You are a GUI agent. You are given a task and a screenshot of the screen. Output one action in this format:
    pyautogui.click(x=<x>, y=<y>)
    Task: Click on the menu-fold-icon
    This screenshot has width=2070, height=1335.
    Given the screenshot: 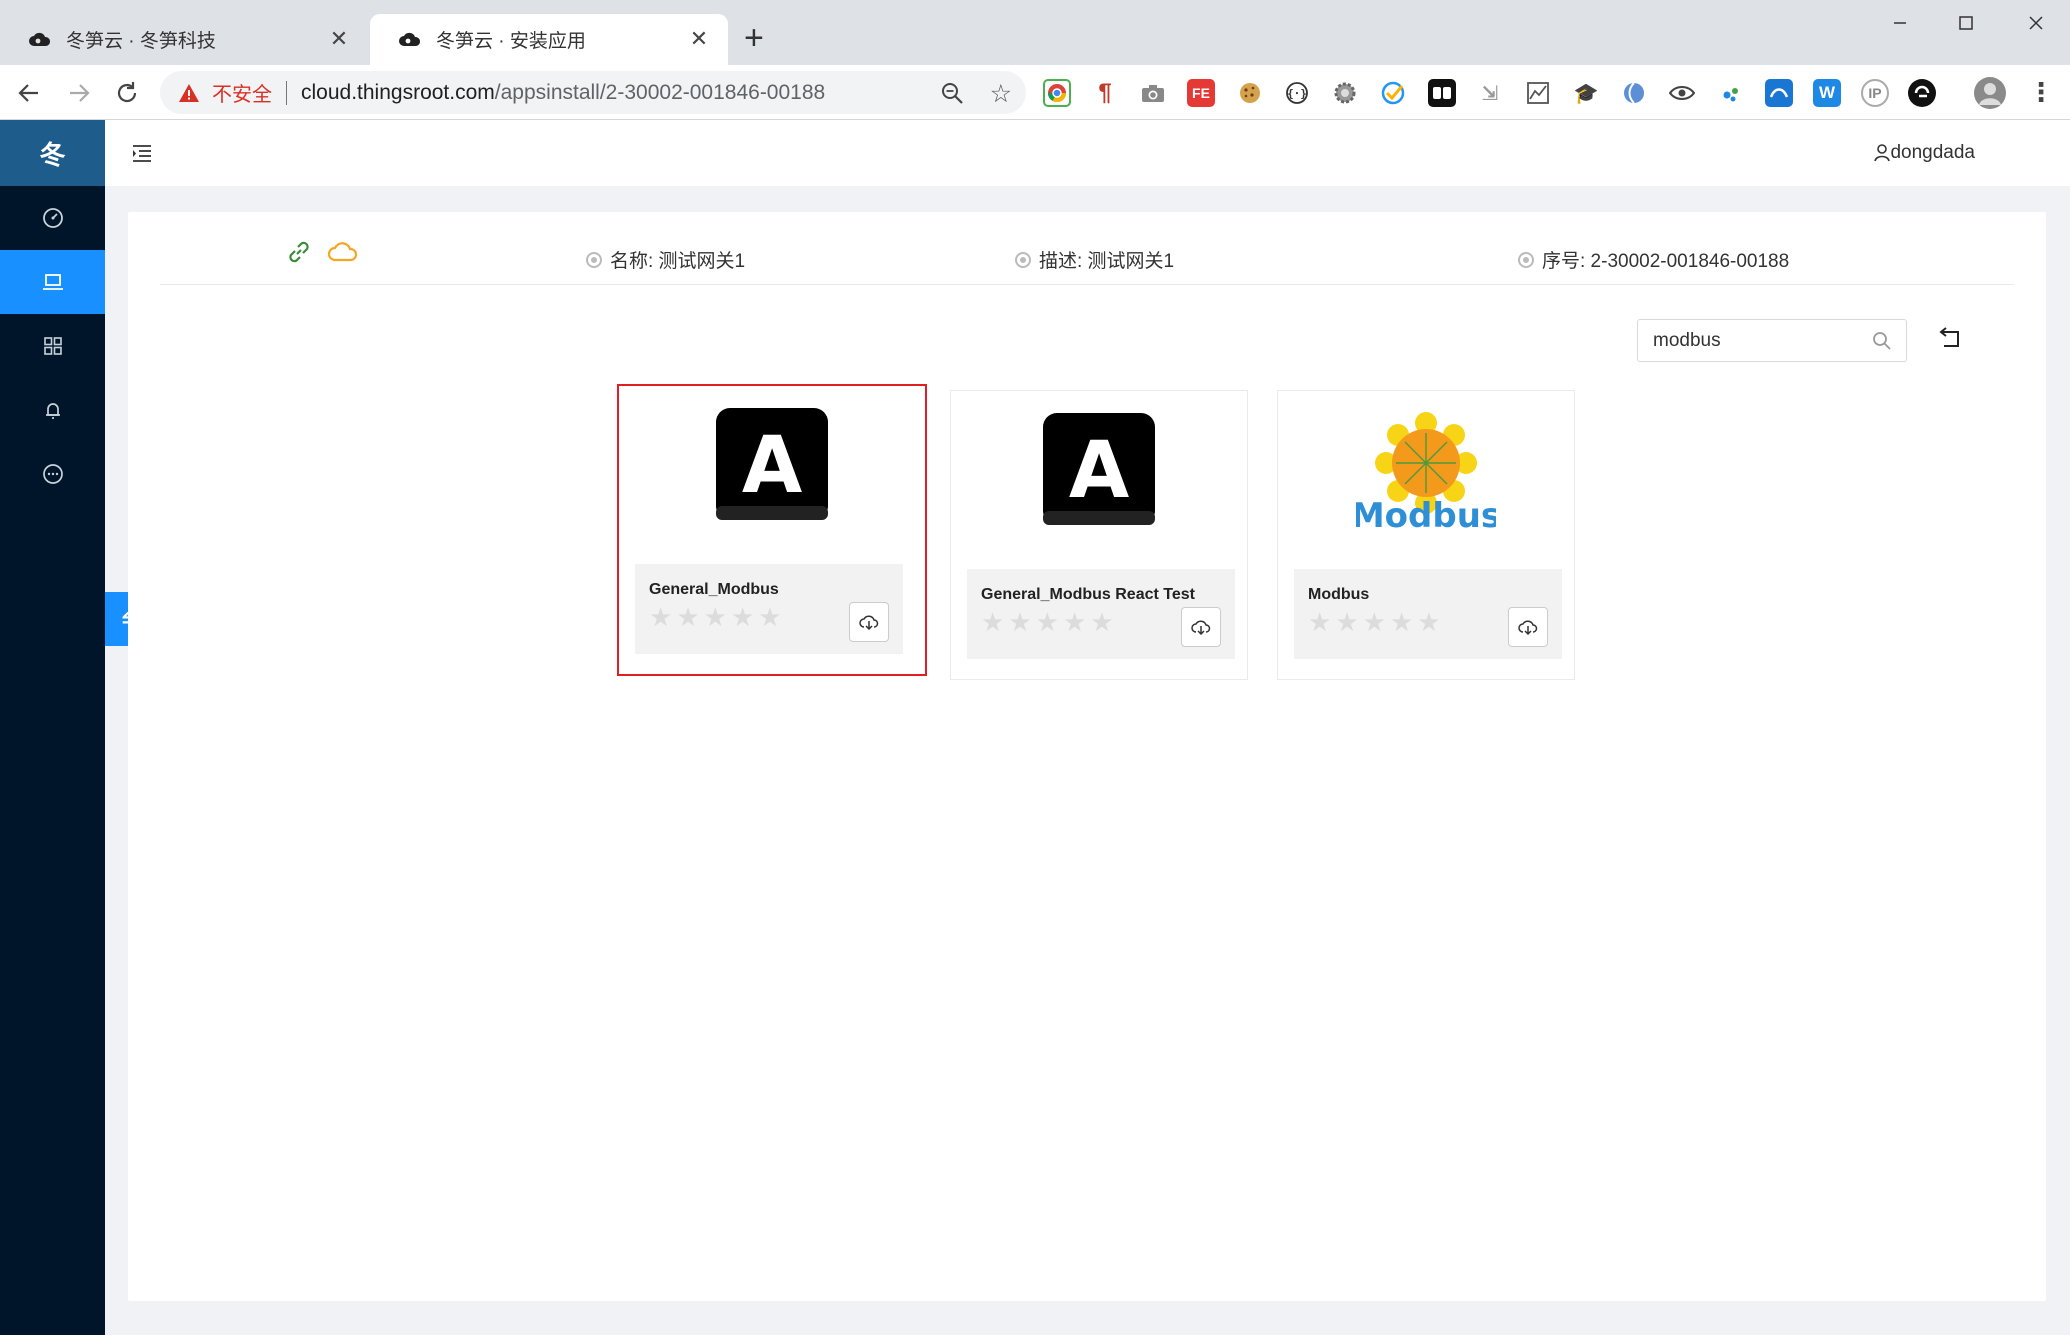 What is the action you would take?
    pyautogui.click(x=142, y=153)
    